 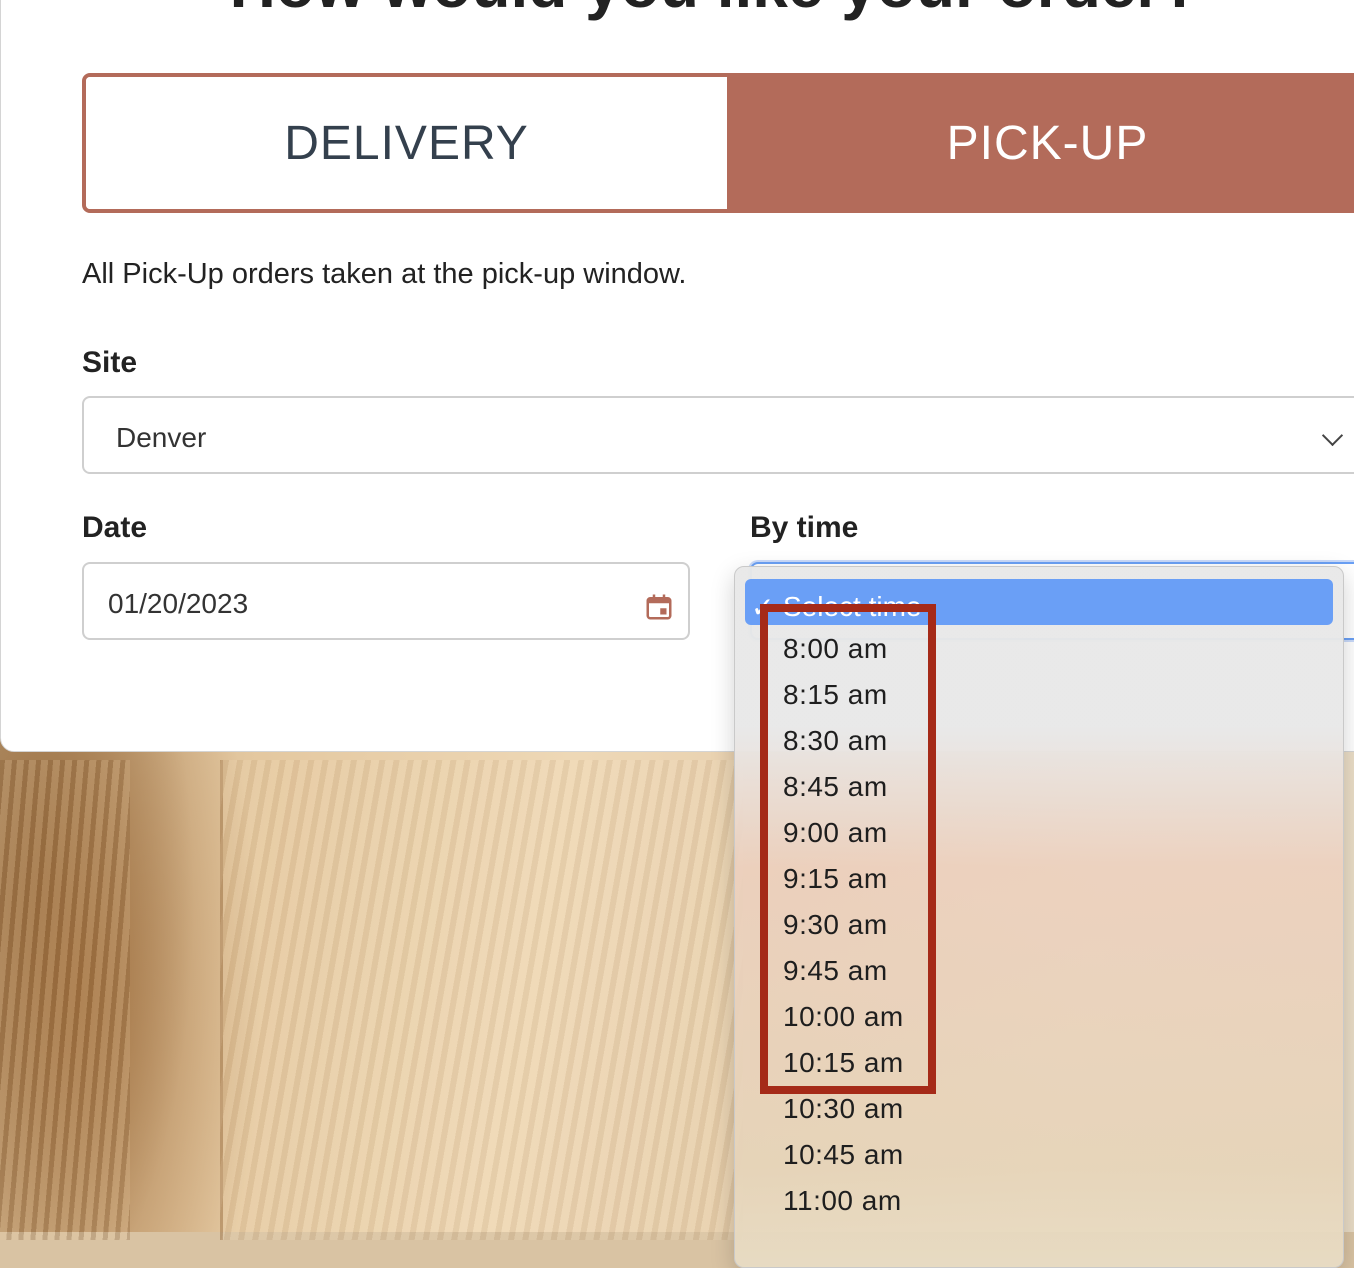 I want to click on pickup-tab: PICK-UP, so click(x=1040, y=143).